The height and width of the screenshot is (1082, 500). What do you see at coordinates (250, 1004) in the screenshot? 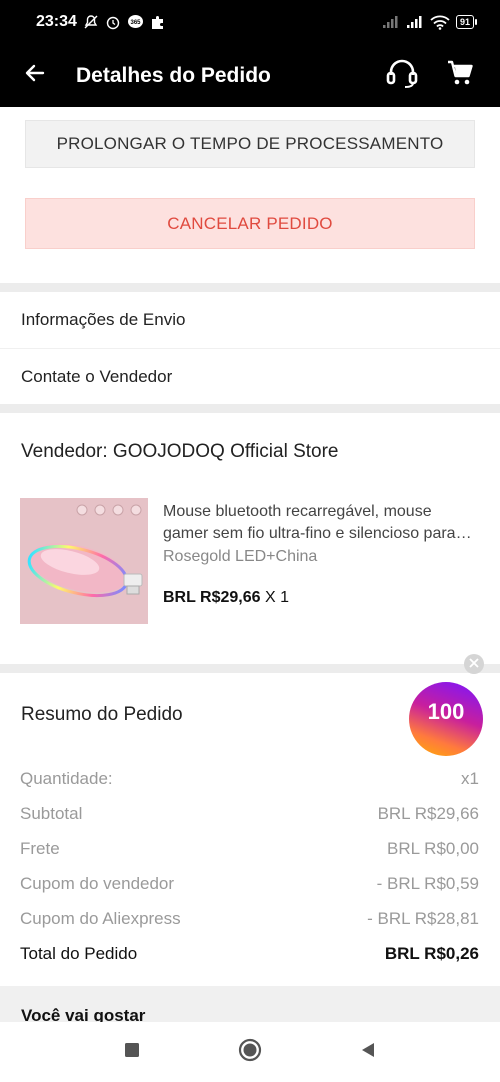
I see `recommendations-section: Você vai gostar` at bounding box center [250, 1004].